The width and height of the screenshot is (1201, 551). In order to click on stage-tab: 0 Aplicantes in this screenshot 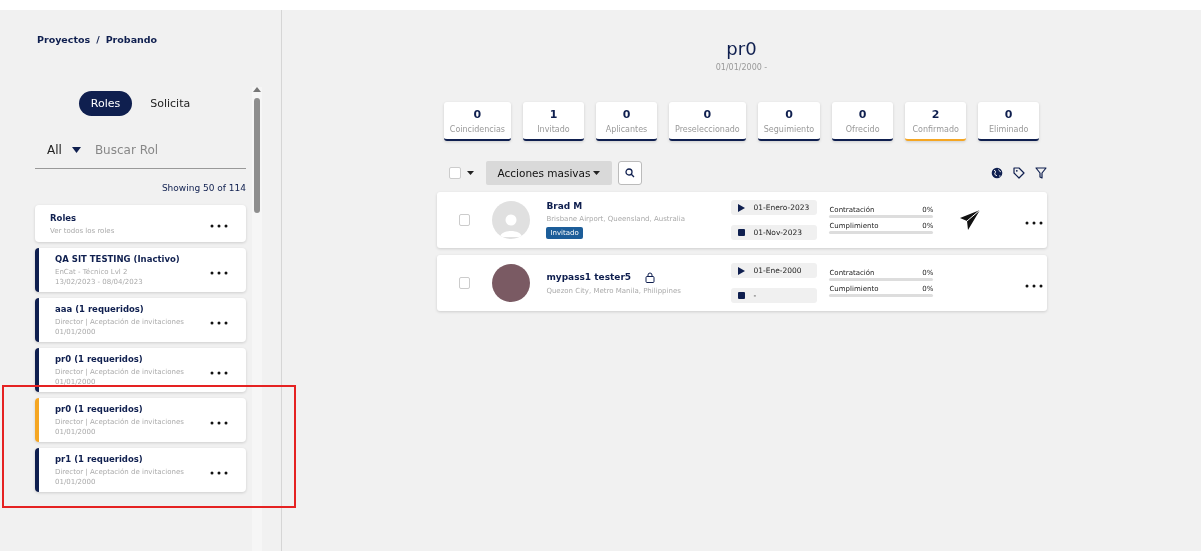, I will do `click(626, 121)`.